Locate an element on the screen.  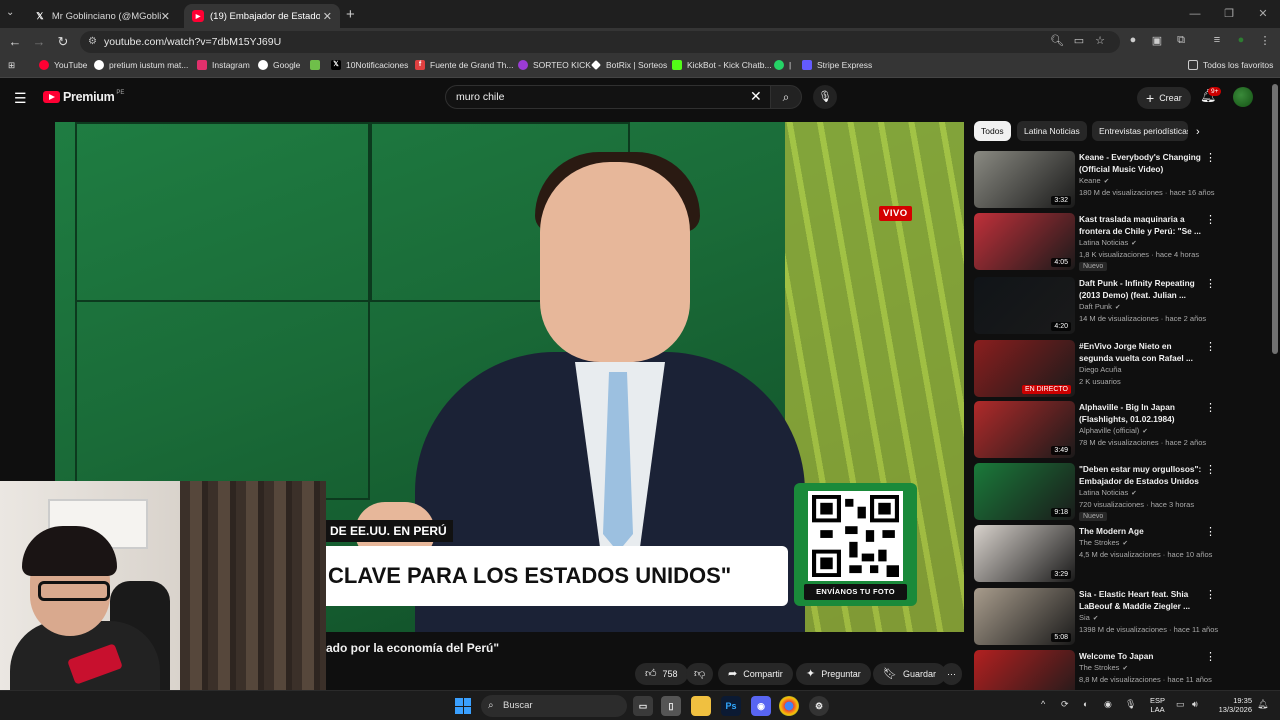
search-input: muro chile is located at coordinates (608, 97).